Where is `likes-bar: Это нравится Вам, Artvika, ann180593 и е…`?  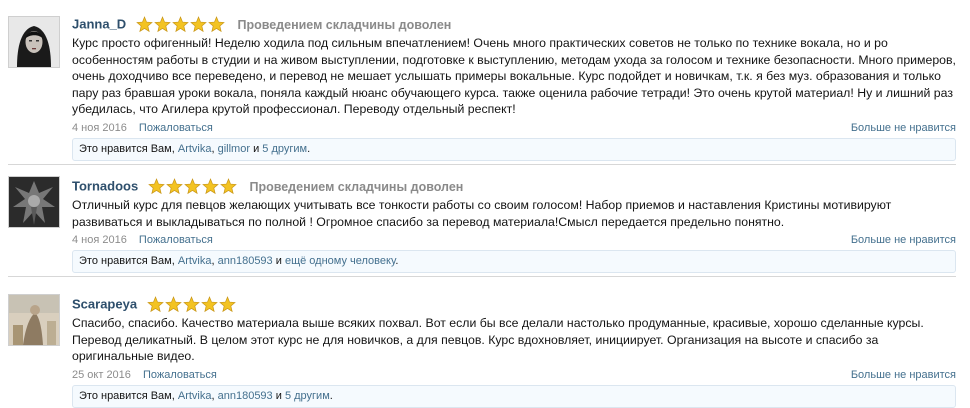
likes-bar: Это нравится Вам, Artvika, ann180593 и е… is located at coordinates (514, 261).